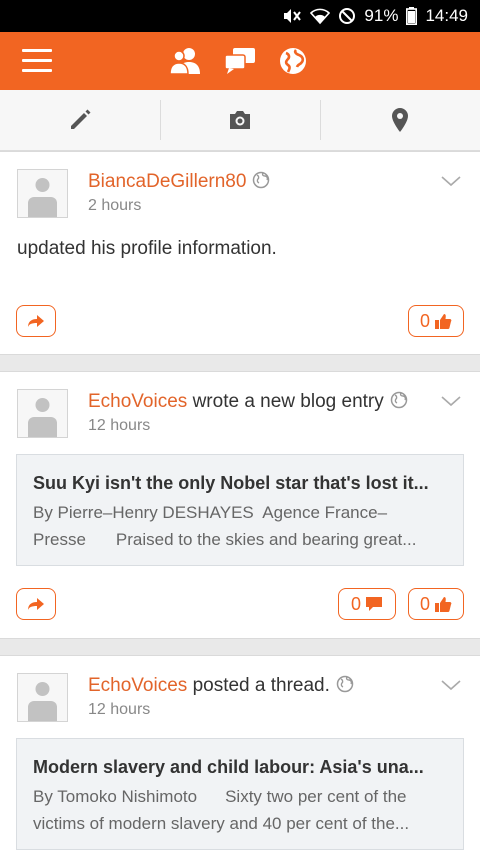  I want to click on chat-bubbles-icon, so click(240, 61).